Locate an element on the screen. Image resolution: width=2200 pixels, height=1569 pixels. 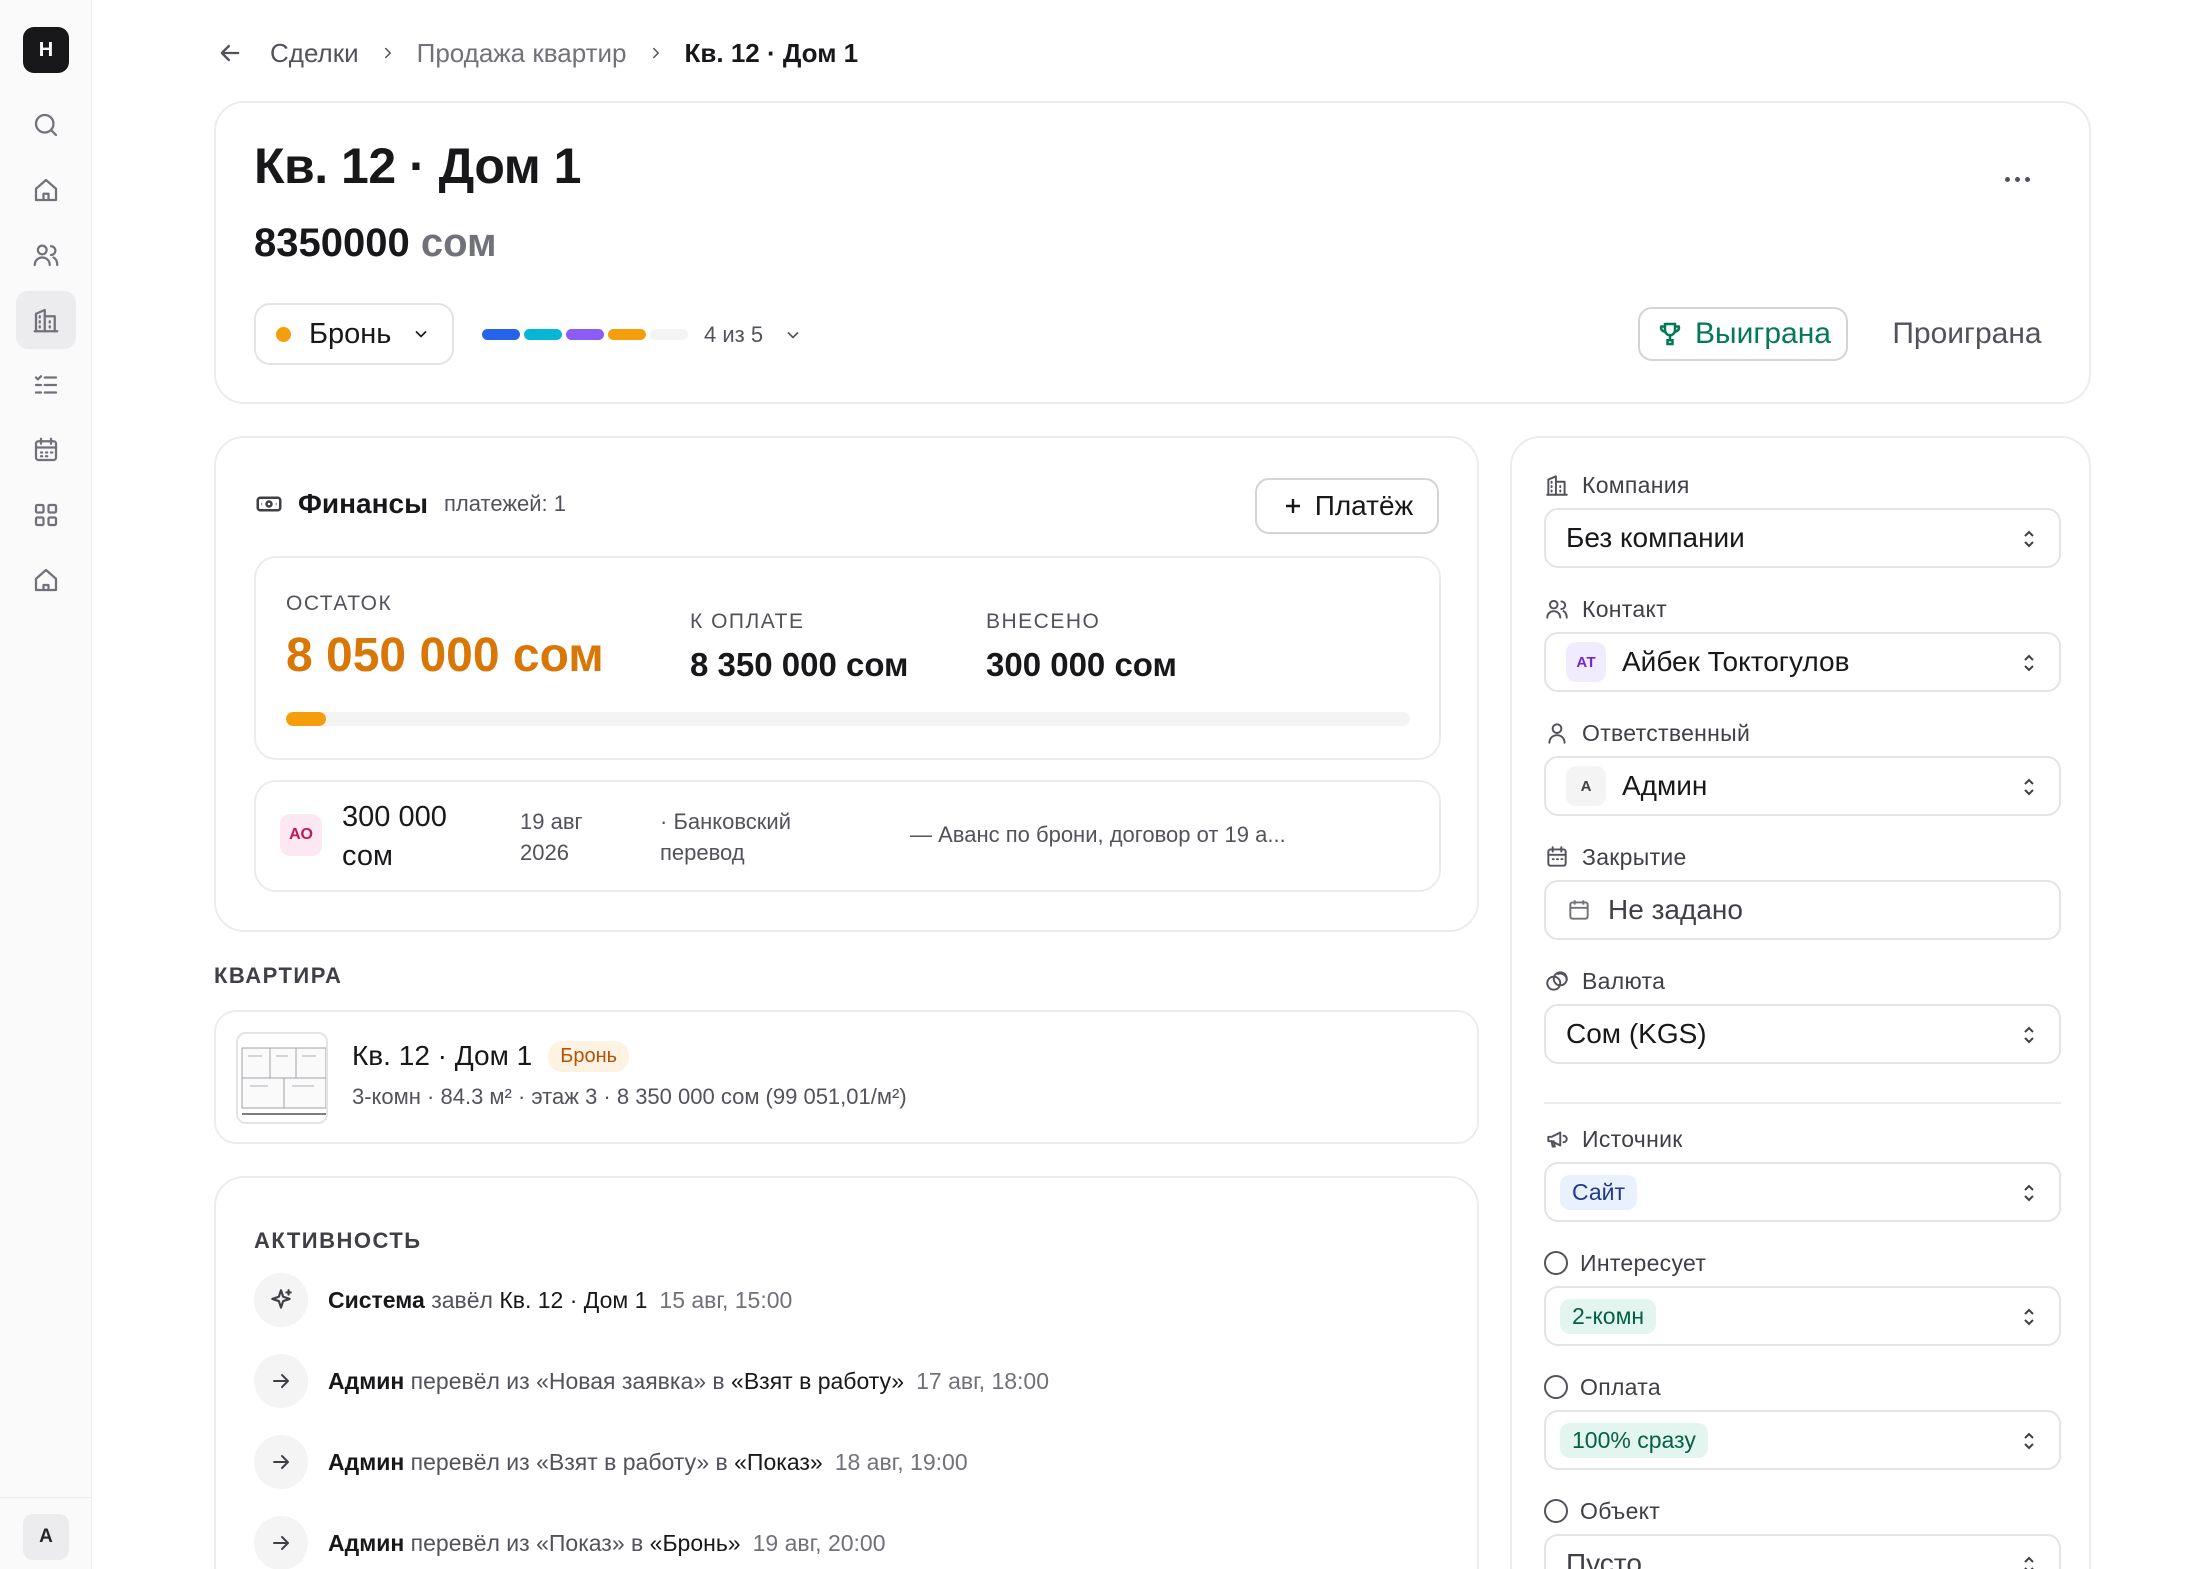
activity-time: 17 авг, 18:00 is located at coordinates (983, 1380).